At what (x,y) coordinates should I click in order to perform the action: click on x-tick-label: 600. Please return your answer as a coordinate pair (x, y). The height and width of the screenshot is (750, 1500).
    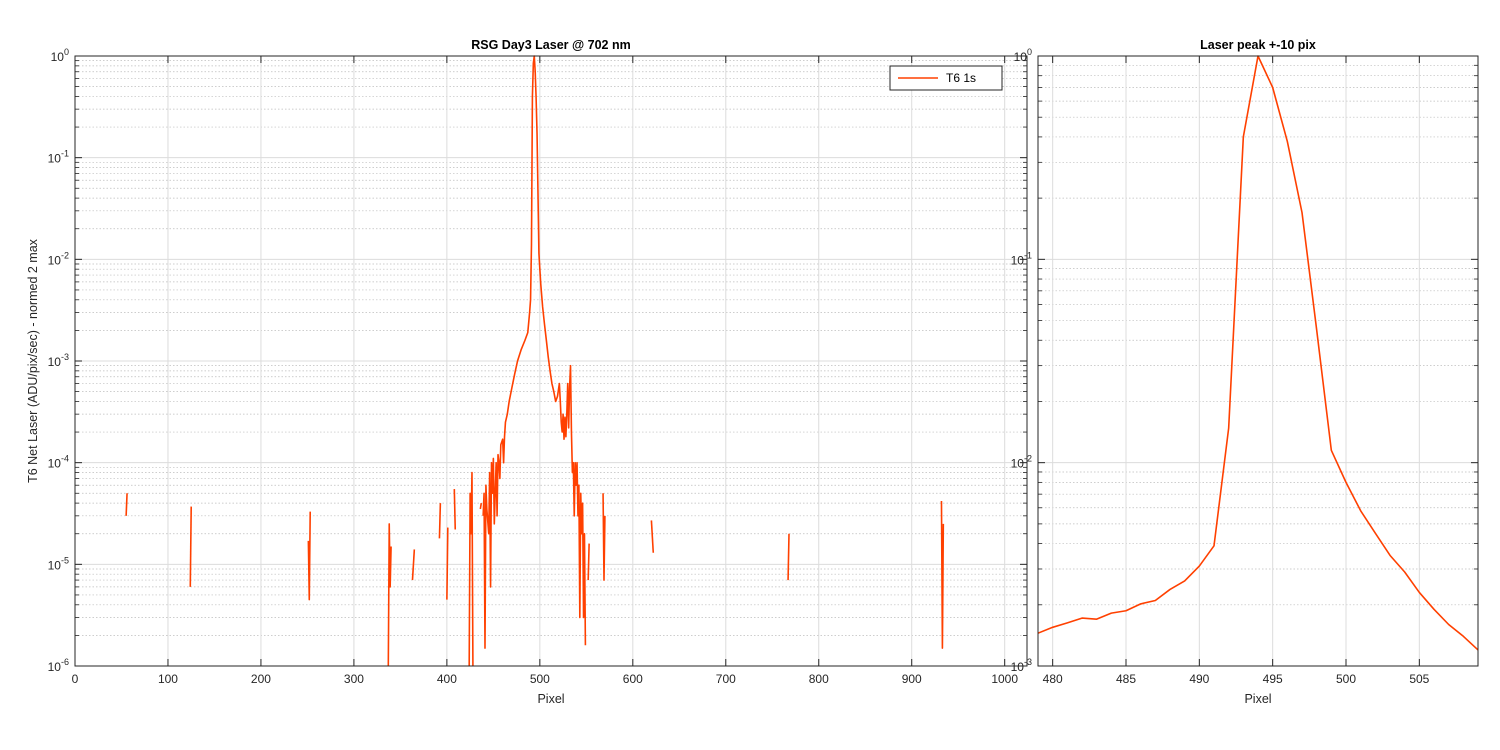
    Looking at the image, I should click on (633, 679).